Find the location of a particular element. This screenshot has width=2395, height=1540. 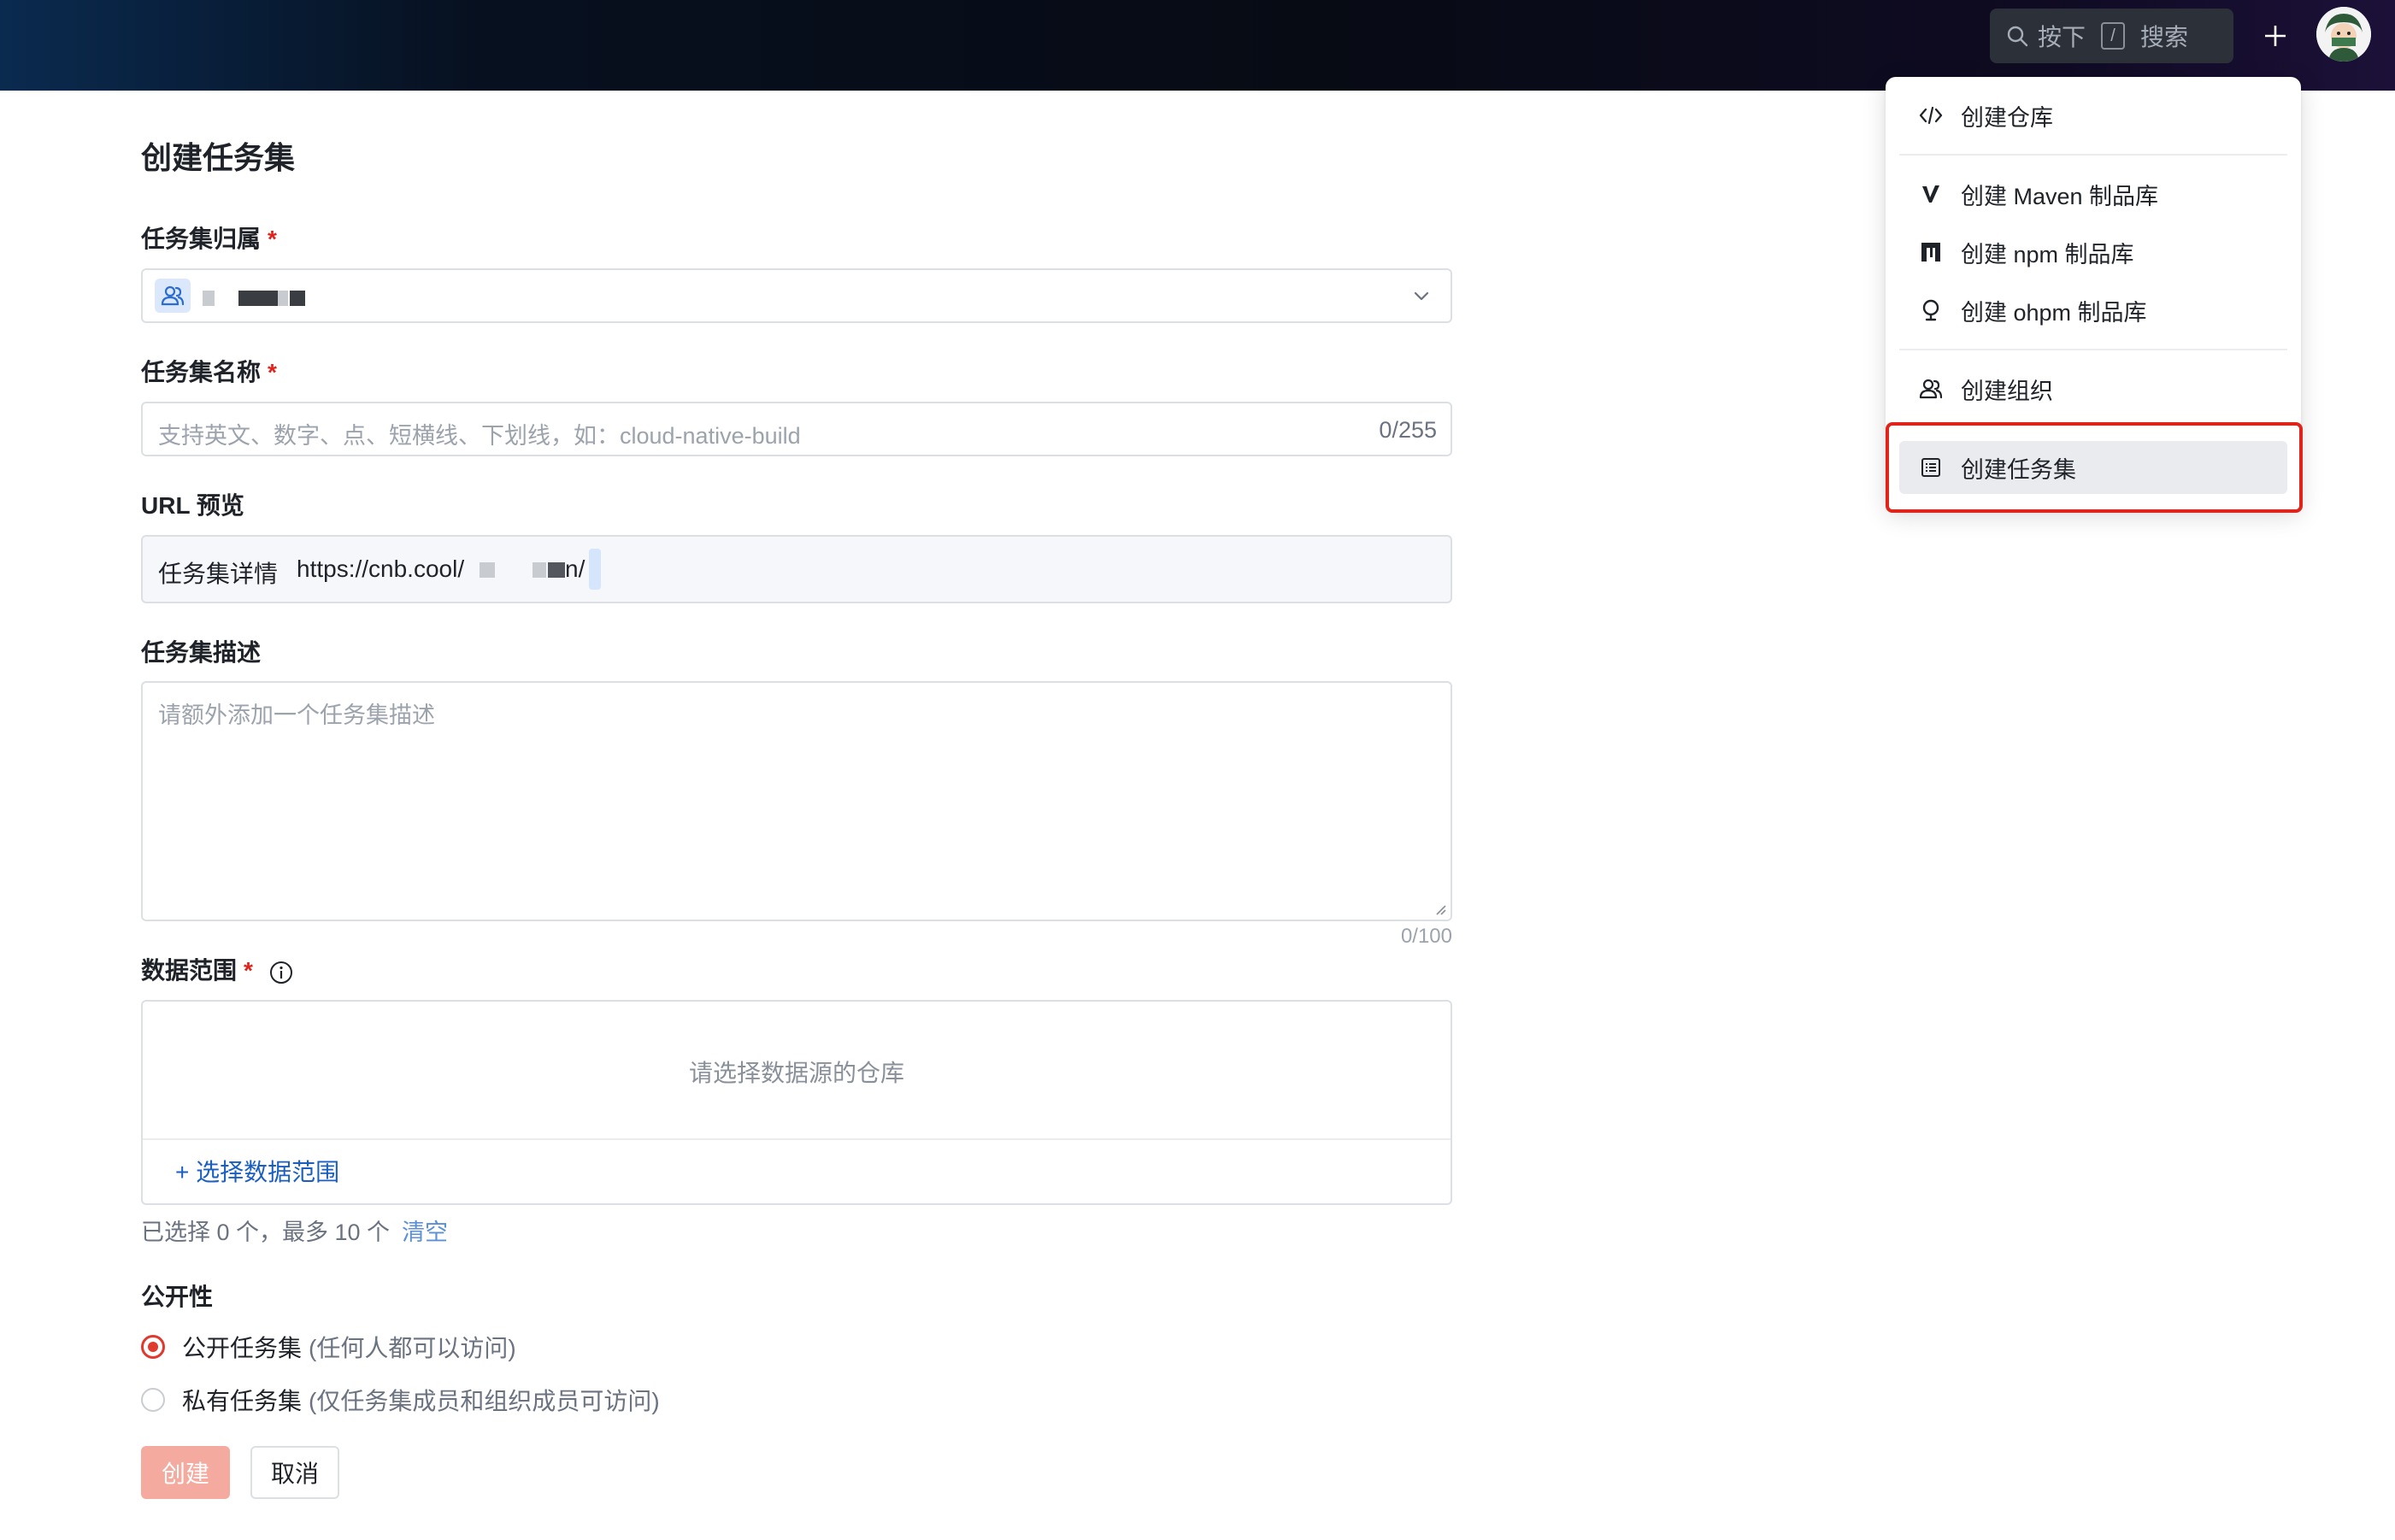

description-char-count: 0/100 is located at coordinates (1426, 936).